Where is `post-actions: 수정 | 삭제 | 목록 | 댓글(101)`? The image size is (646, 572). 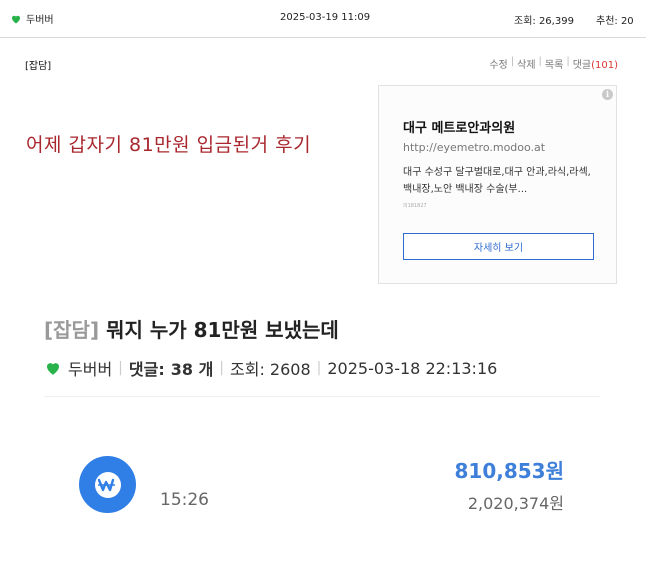
post-actions: 수정 | 삭제 | 목록 | 댓글(101) is located at coordinates (553, 63).